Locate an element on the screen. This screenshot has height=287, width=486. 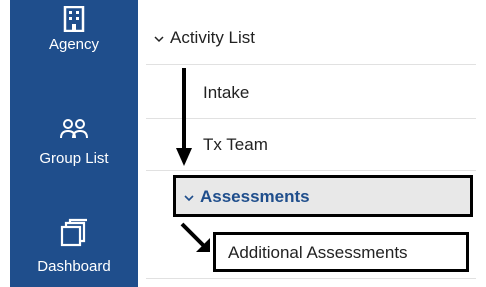
tree-item-label: Tx Team is located at coordinates (235, 144).